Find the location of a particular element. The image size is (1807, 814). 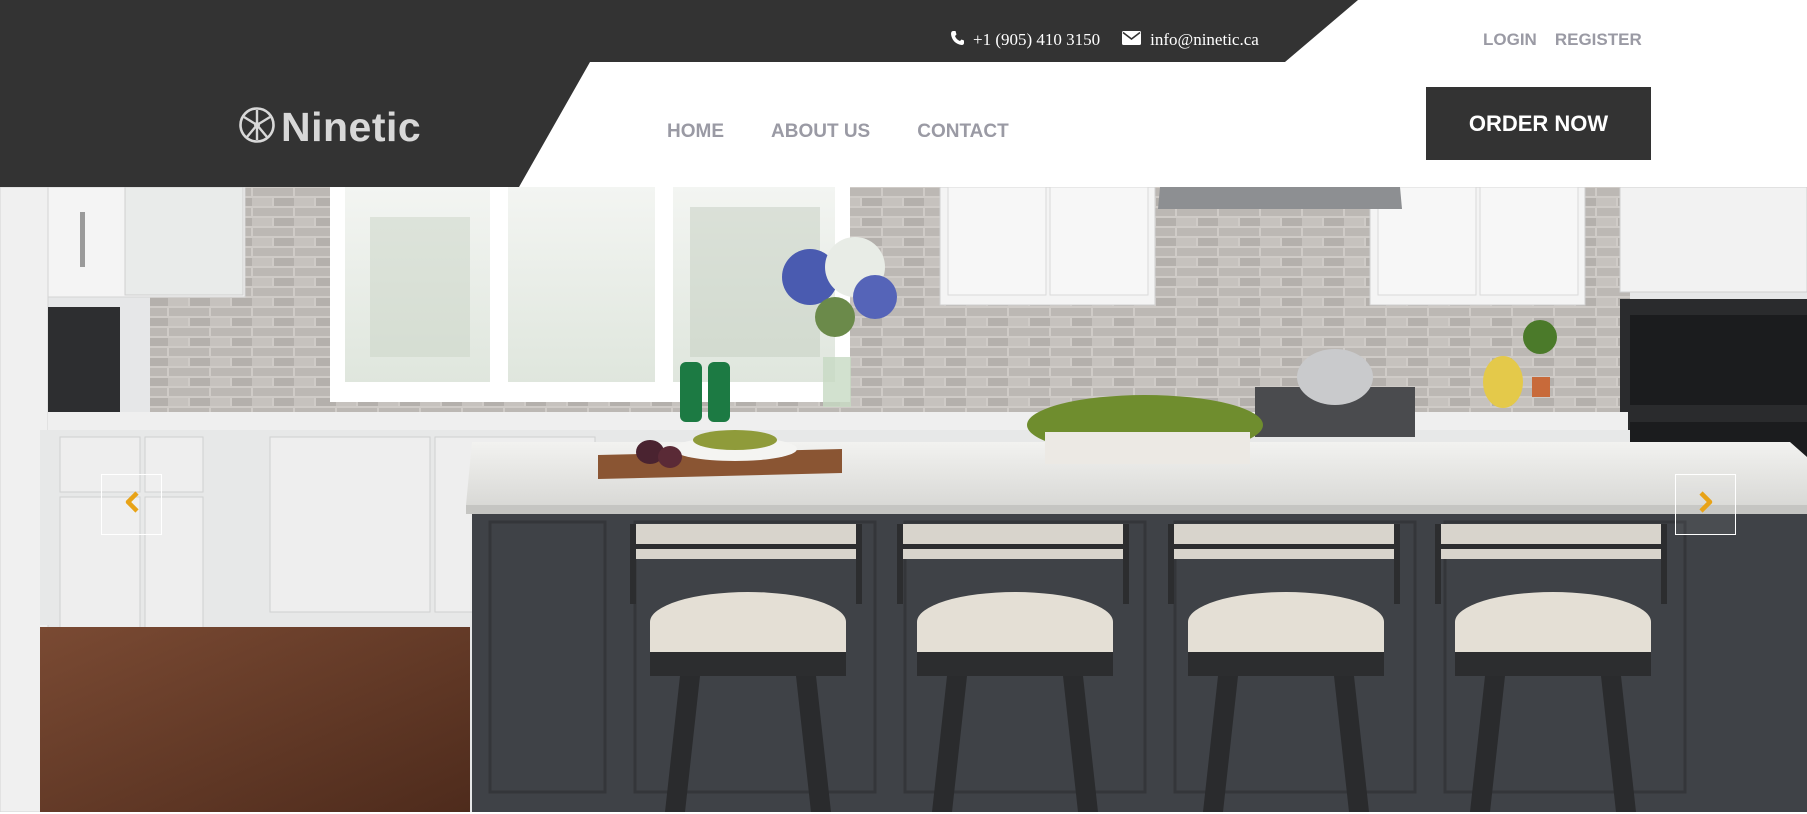

nav-about-us: ABOUT US is located at coordinates (820, 132).